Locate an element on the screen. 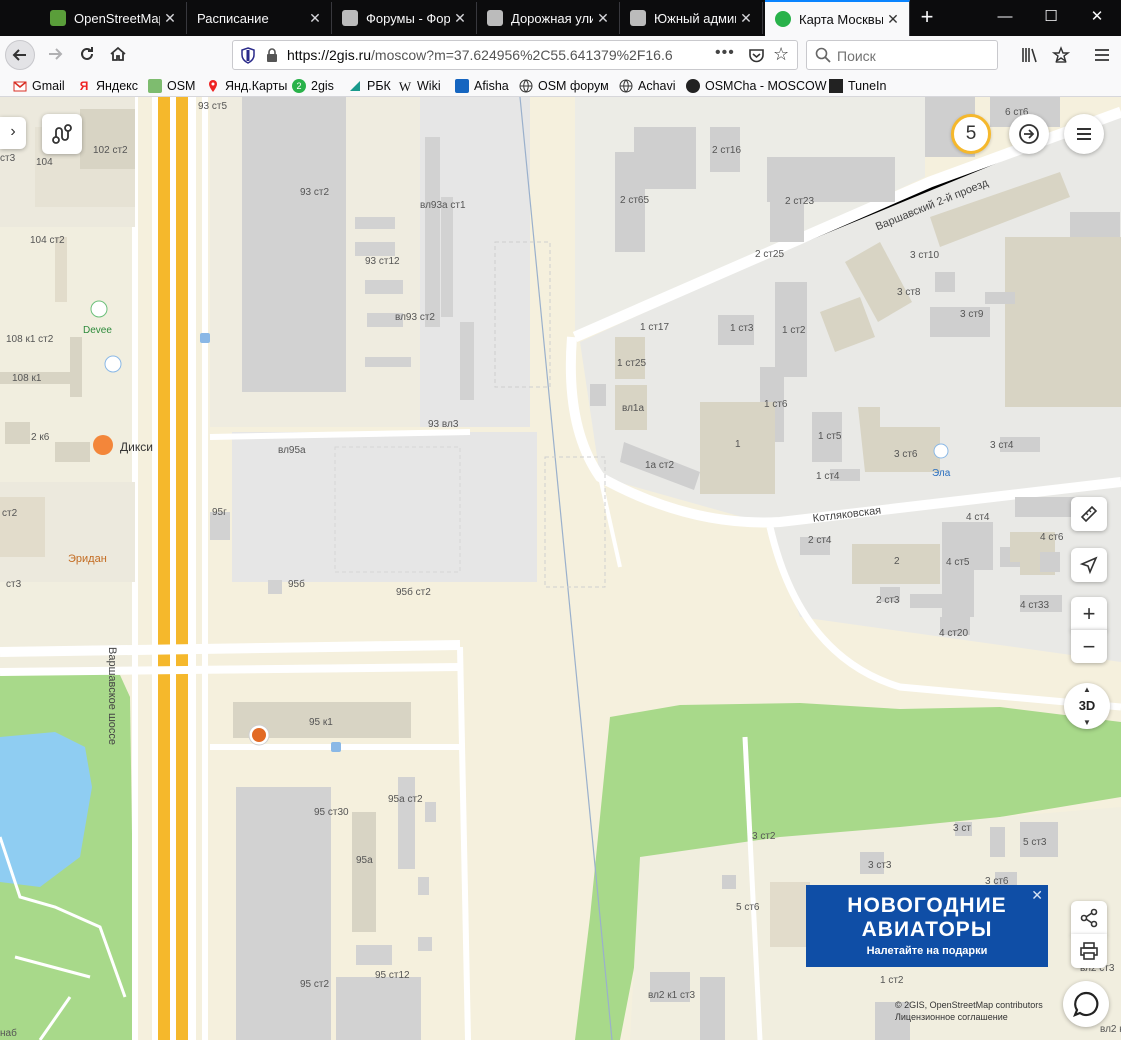  devee-icon is located at coordinates (99, 309).